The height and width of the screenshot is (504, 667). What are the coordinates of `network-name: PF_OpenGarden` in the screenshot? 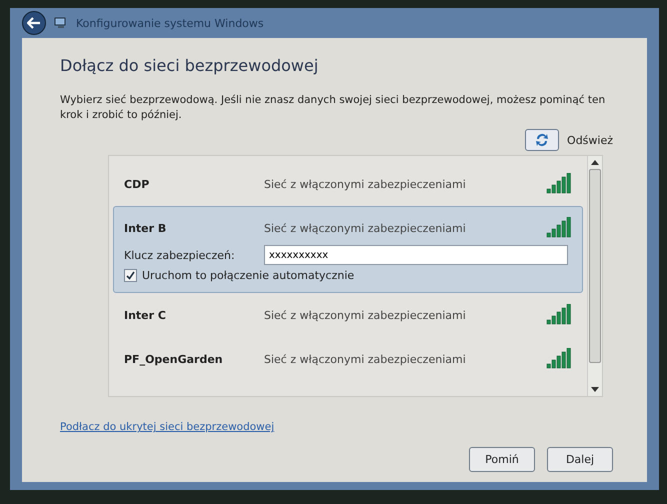 It's located at (174, 359).